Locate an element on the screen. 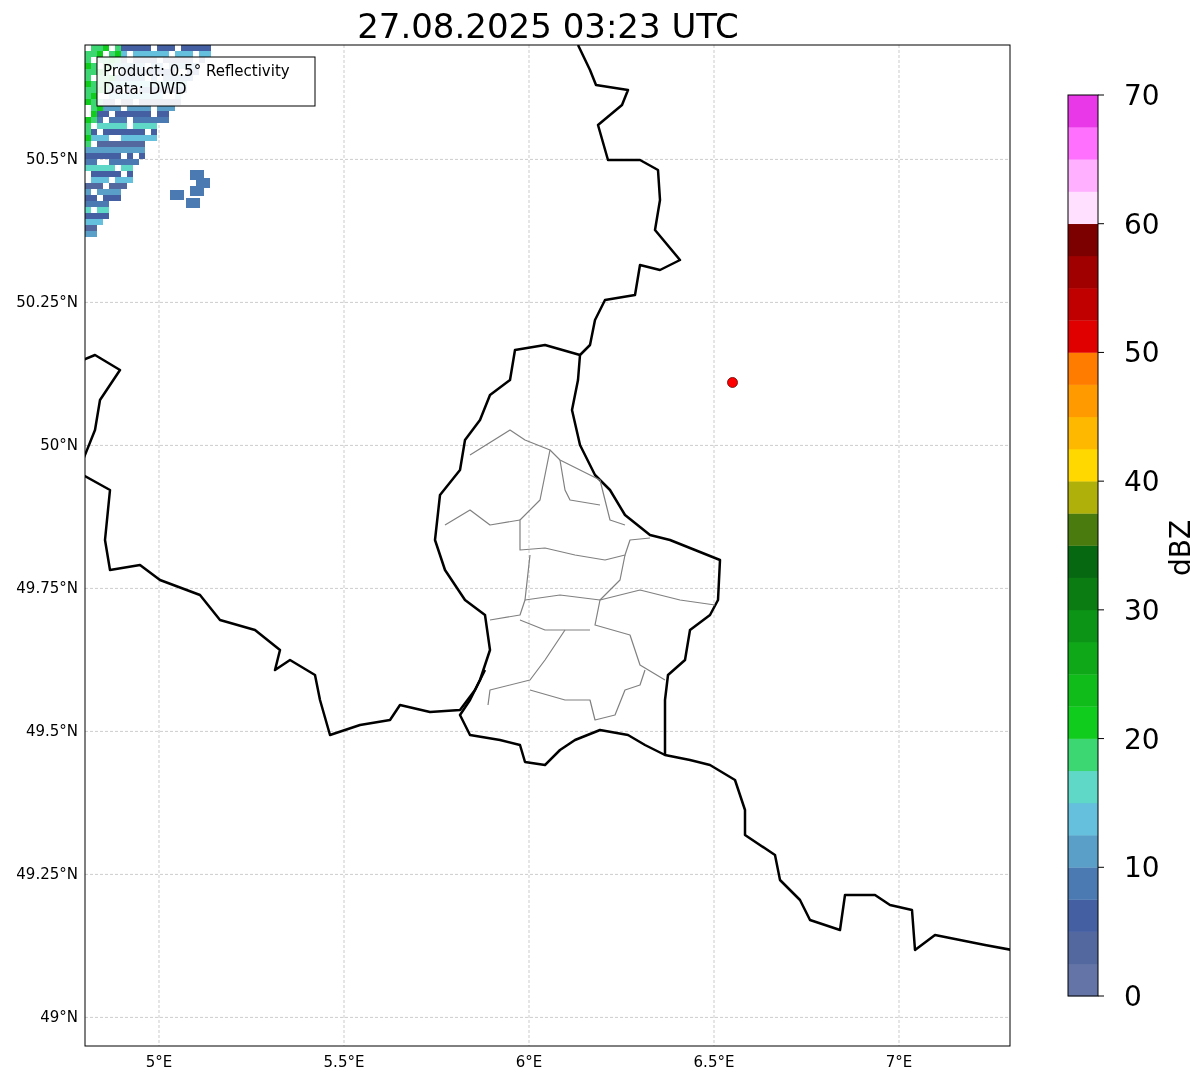 This screenshot has width=1202, height=1081. map-title: 27.08.2025 03:23 UTC is located at coordinates (548, 26).